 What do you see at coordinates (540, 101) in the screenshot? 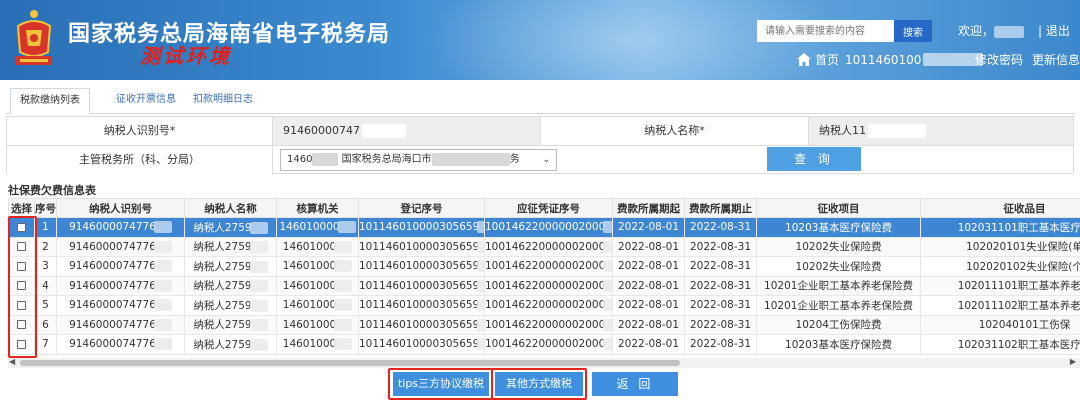
I see `tab-bar: 税款缴纳列表 征收开票信息 扣款明细日志` at bounding box center [540, 101].